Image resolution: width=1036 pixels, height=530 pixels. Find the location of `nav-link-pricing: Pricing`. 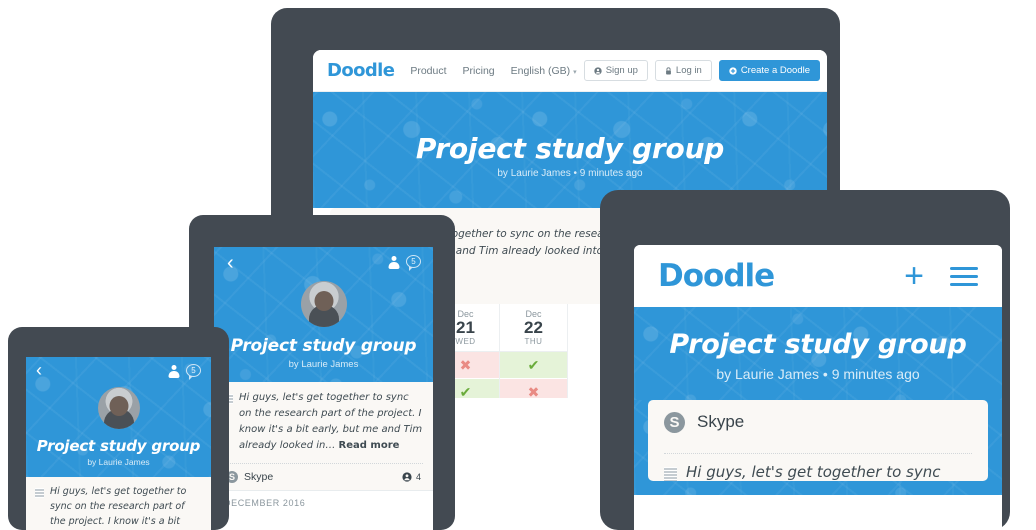

nav-link-pricing: Pricing is located at coordinates (479, 71).